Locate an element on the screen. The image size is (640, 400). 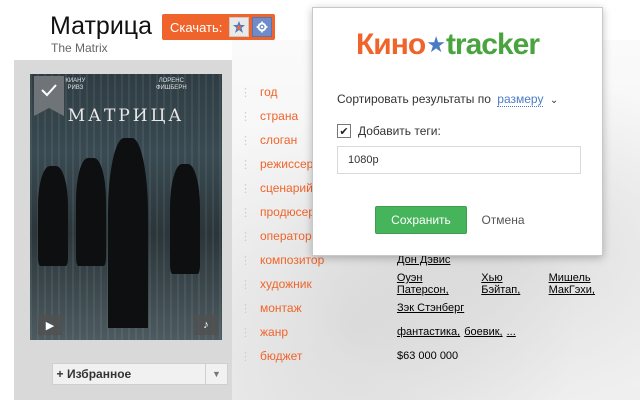
sort-option: Сортировать результаты по размеру ⌄ is located at coordinates (447, 99).